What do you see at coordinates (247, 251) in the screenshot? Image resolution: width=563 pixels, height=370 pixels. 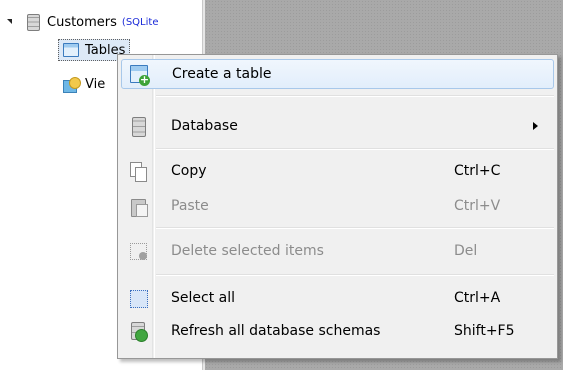 I see `menu-item-label: Delete selected items` at bounding box center [247, 251].